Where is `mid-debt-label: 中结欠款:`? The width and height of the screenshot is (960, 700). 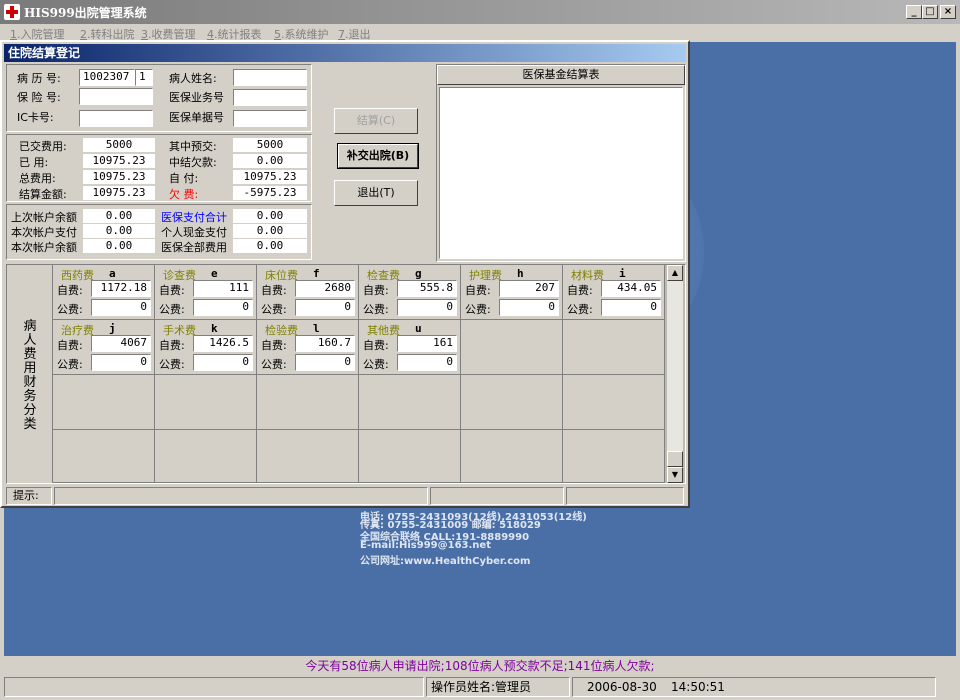 mid-debt-label: 中结欠款: is located at coordinates (193, 162).